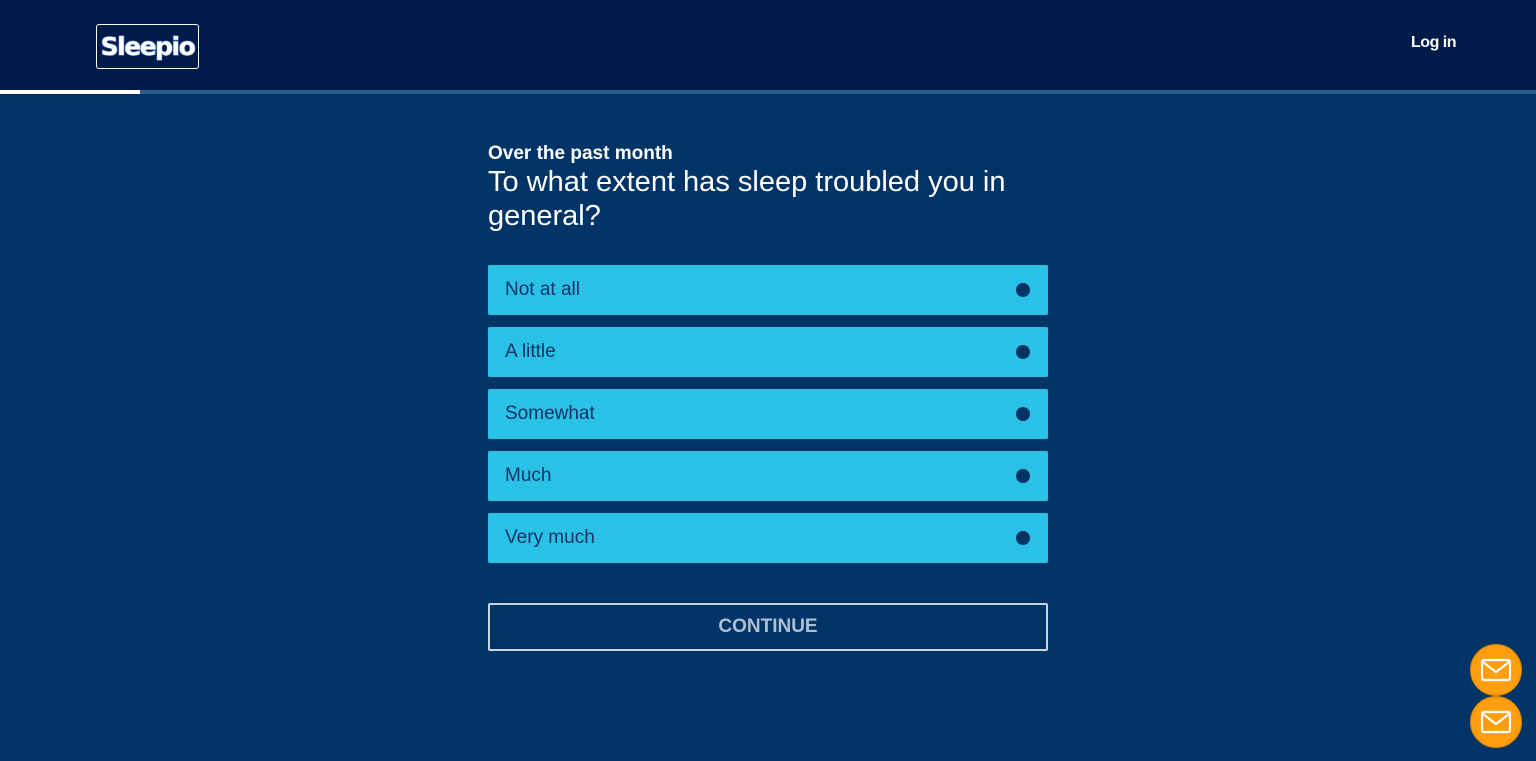  Describe the element at coordinates (768, 627) in the screenshot. I see `continue-button: CONTINUE` at that location.